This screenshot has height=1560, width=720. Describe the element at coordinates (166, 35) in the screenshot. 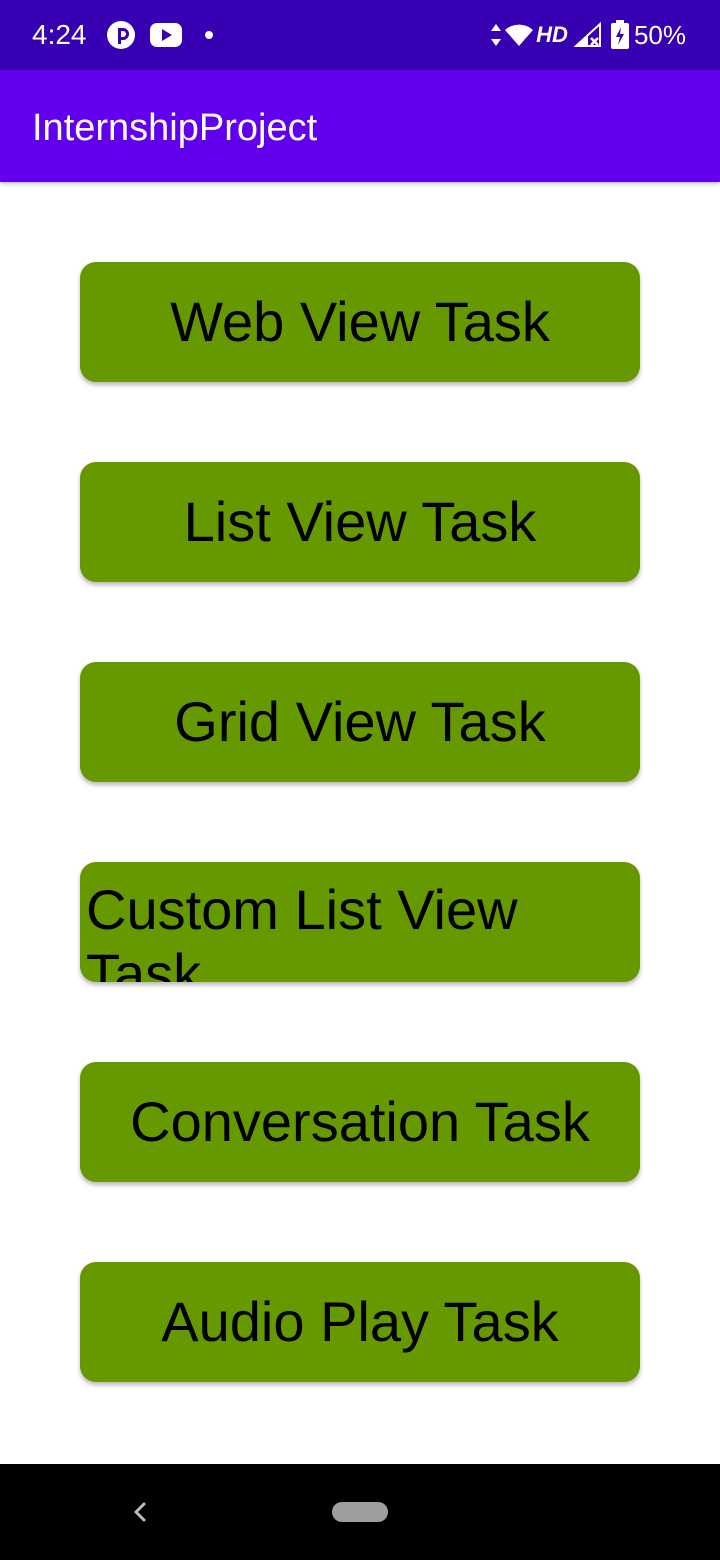

I see `youtube-icon` at that location.